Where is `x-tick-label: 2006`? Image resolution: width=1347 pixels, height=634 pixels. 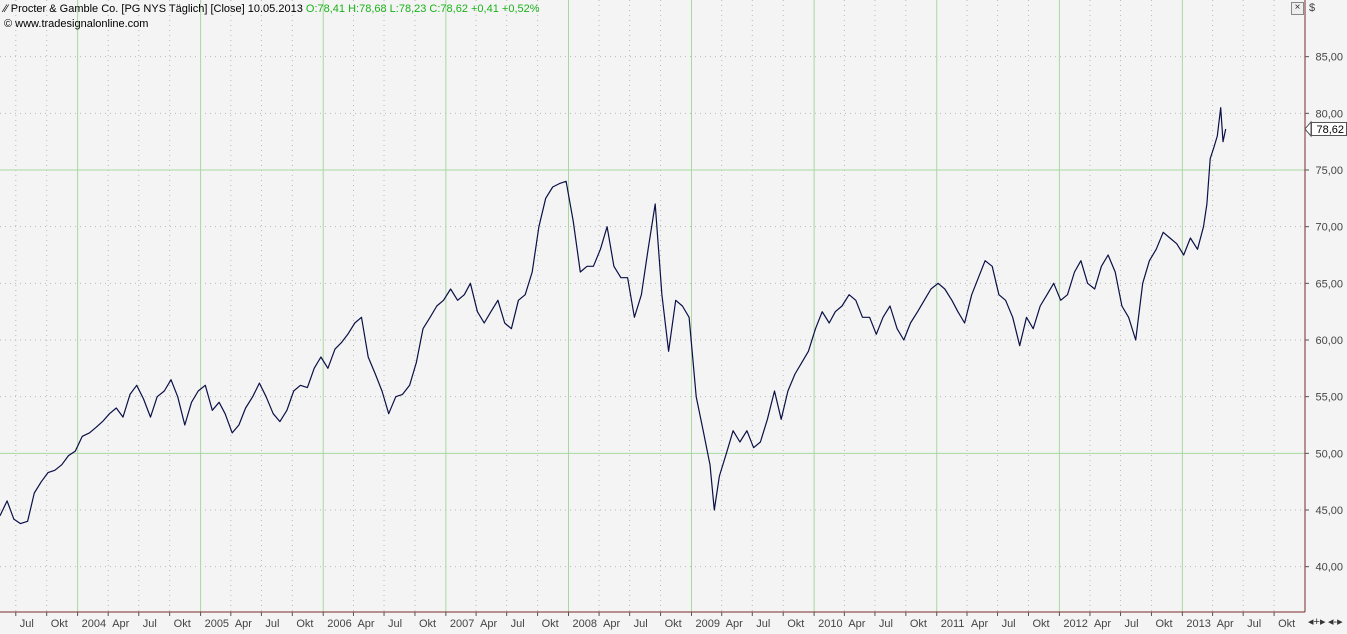 x-tick-label: 2006 is located at coordinates (339, 624).